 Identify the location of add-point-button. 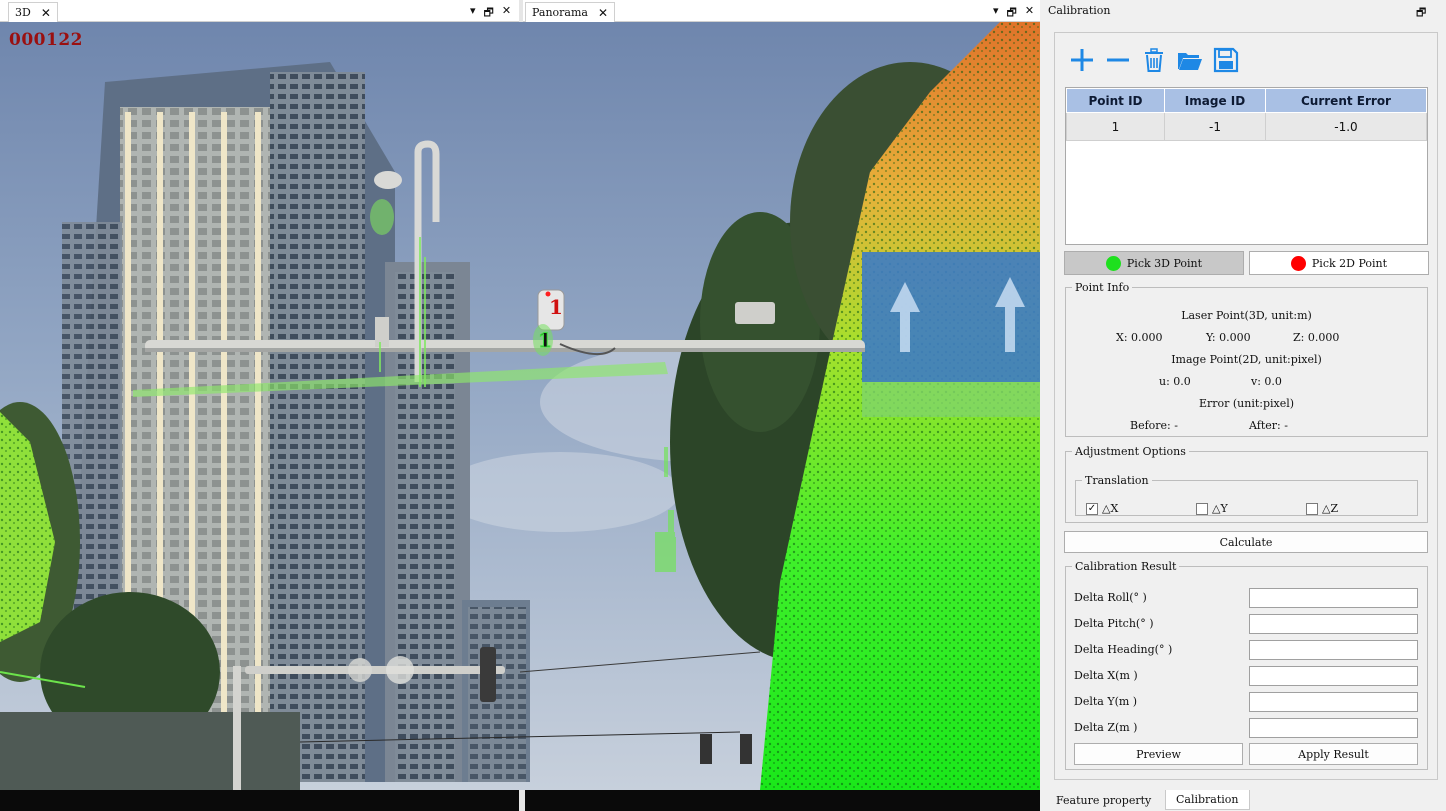
(1082, 60).